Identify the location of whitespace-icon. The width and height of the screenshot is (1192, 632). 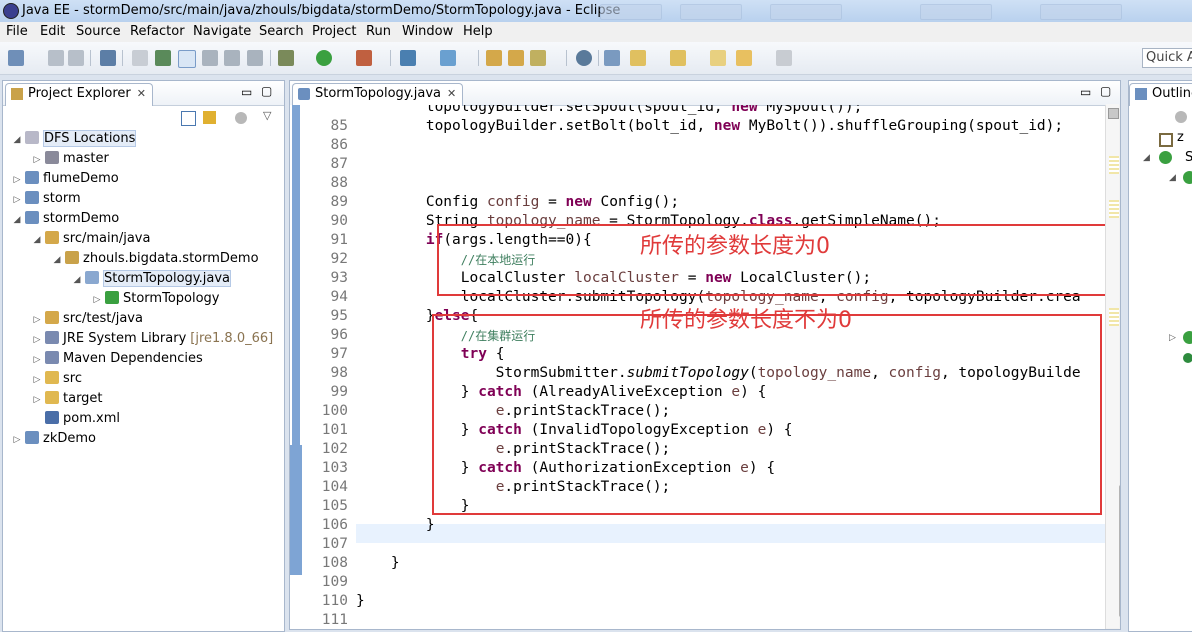
(232, 58).